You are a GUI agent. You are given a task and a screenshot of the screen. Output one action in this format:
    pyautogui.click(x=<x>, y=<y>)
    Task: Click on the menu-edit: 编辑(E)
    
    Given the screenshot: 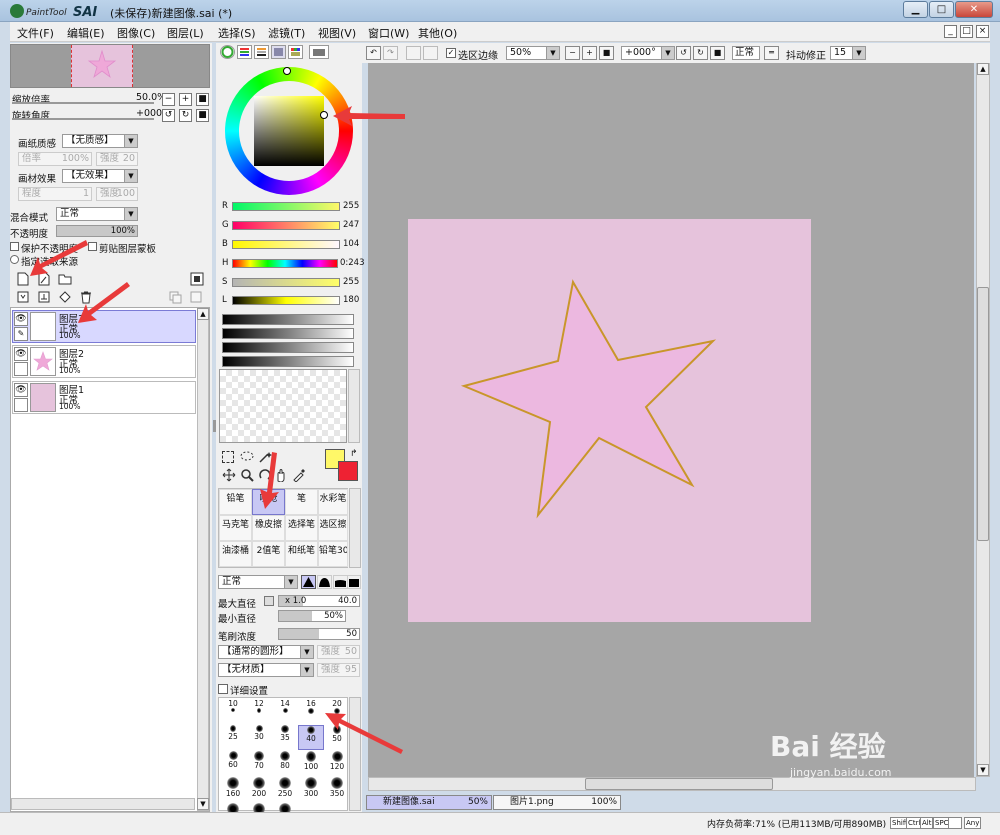 What is the action you would take?
    pyautogui.click(x=86, y=33)
    